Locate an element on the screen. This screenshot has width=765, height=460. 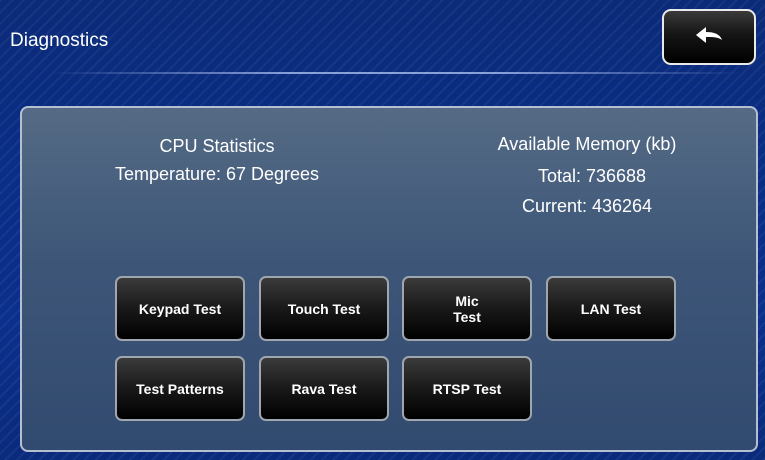
back-button is located at coordinates (709, 37).